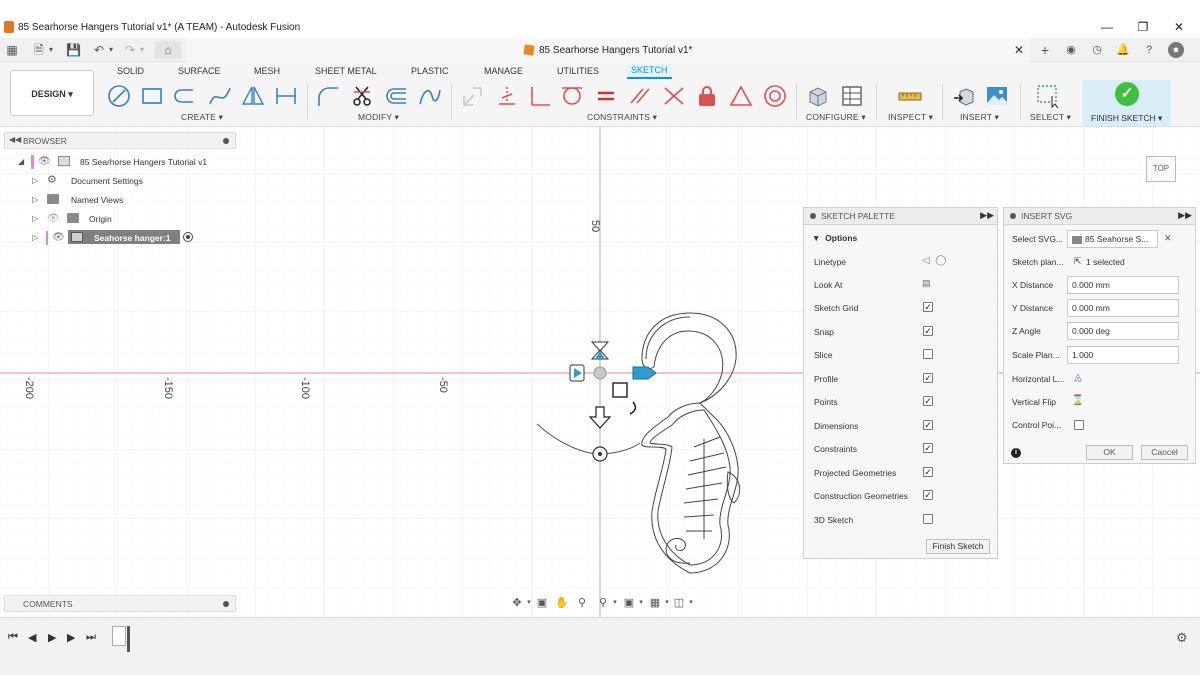 The width and height of the screenshot is (1200, 675). What do you see at coordinates (15, 139) in the screenshot?
I see `collapse-panel-icon: ◀◀` at bounding box center [15, 139].